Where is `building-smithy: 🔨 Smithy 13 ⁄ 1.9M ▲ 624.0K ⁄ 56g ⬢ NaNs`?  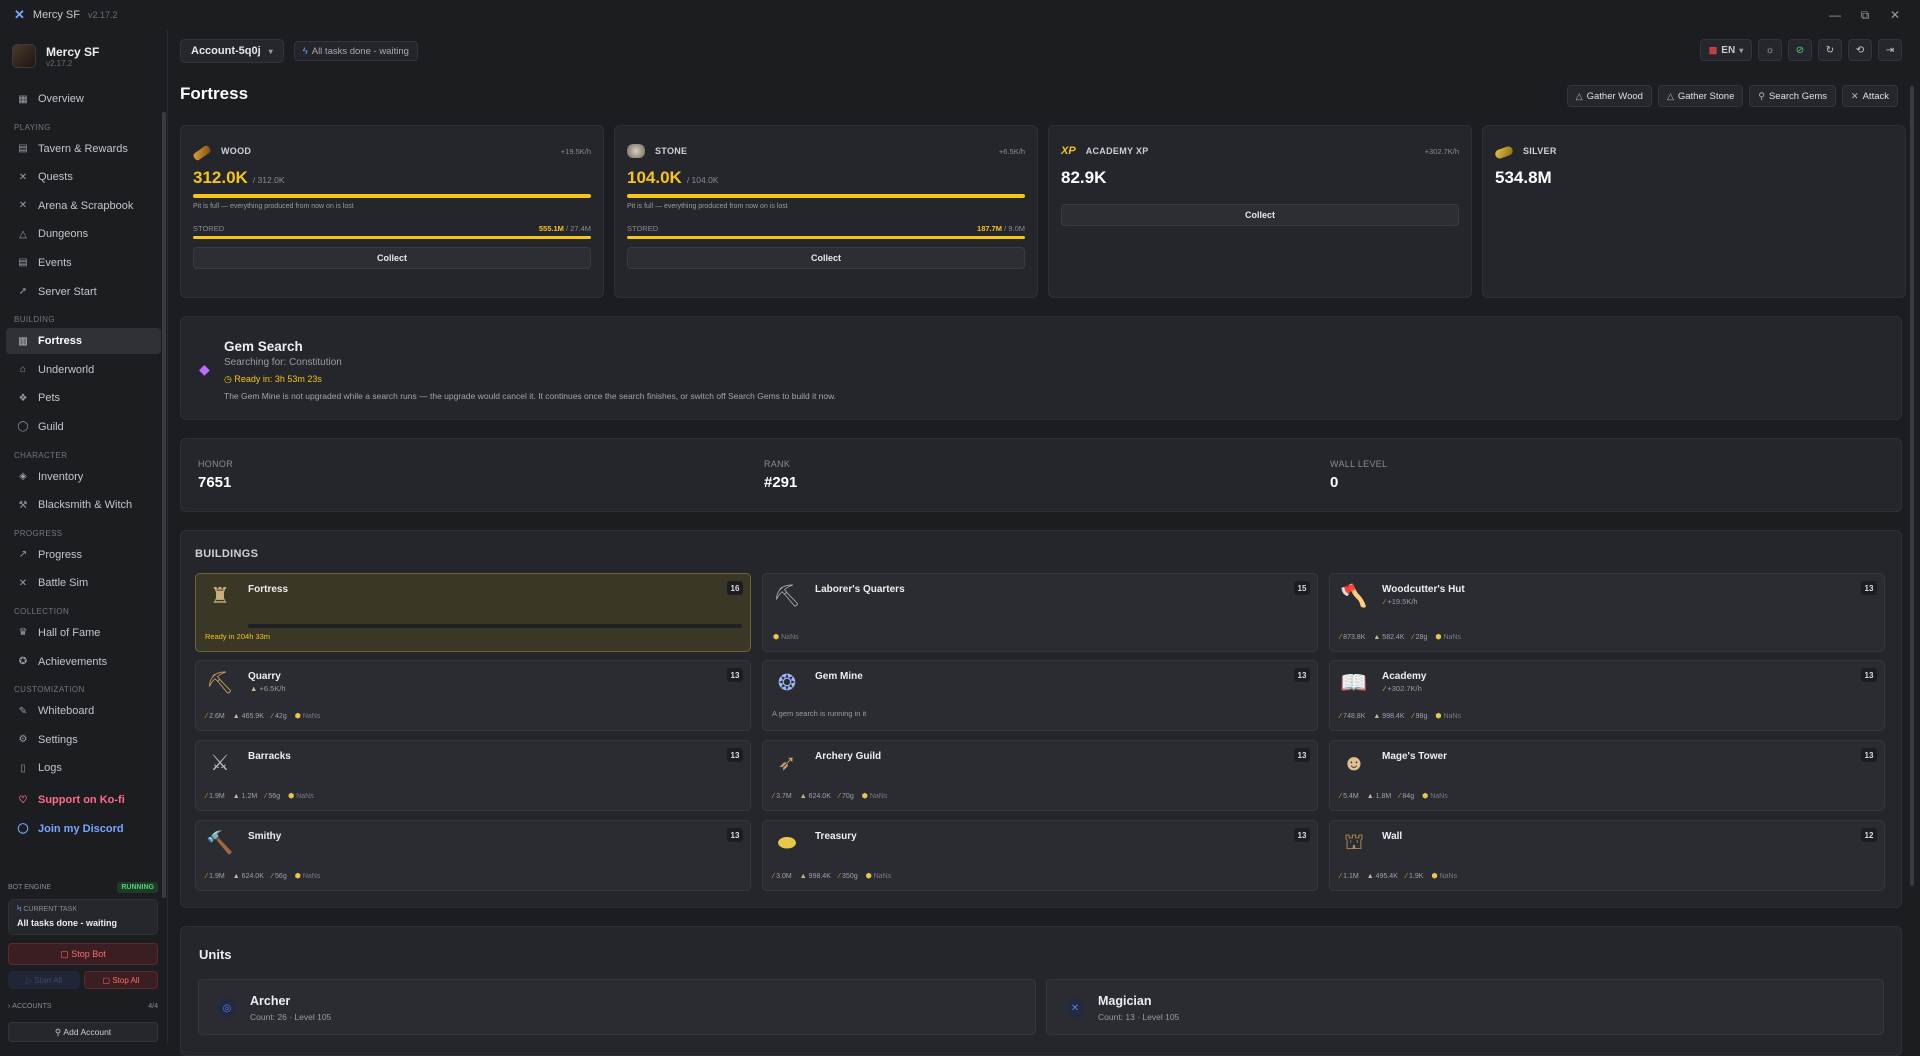
building-smithy: 🔨 Smithy 13 ⁄ 1.9M ▲ 624.0K ⁄ 56g ⬢ NaNs is located at coordinates (473, 855).